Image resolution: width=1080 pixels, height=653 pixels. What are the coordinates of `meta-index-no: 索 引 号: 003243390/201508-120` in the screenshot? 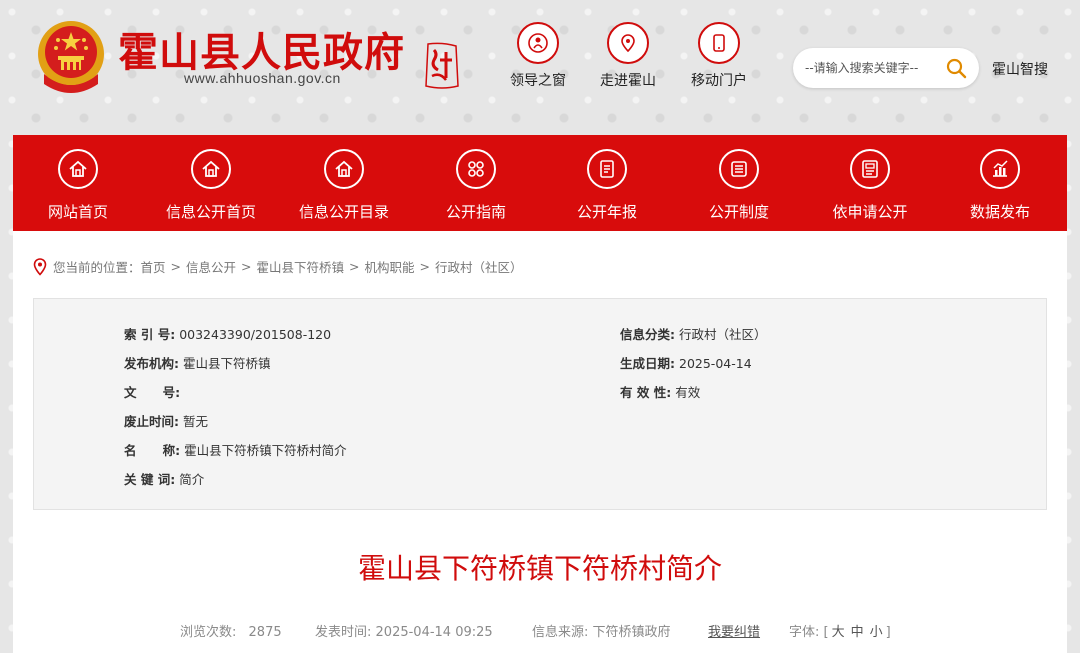 It's located at (227, 333).